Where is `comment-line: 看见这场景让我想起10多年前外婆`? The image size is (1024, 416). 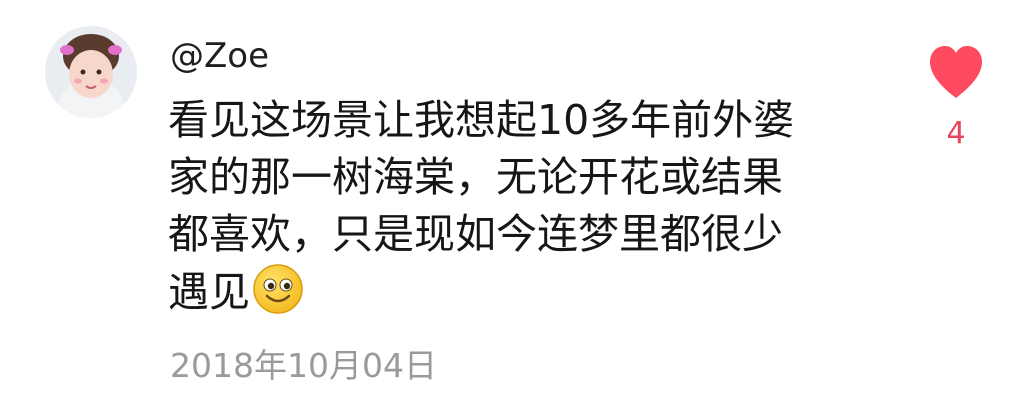
comment-line: 看见这场景让我想起10多年前外婆 is located at coordinates (481, 120).